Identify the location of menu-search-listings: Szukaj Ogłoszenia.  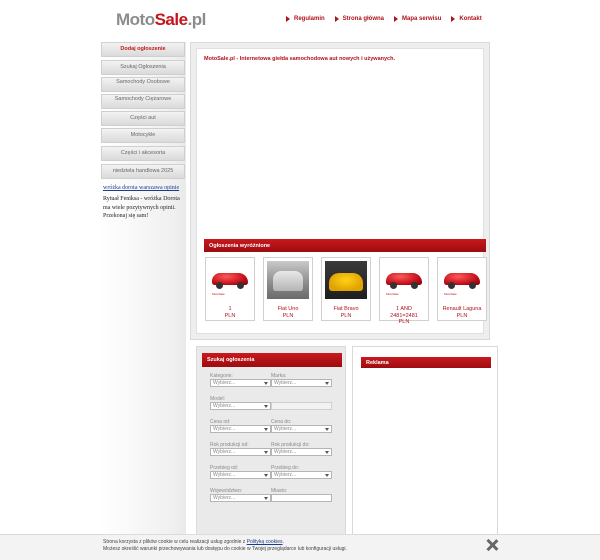
(143, 67).